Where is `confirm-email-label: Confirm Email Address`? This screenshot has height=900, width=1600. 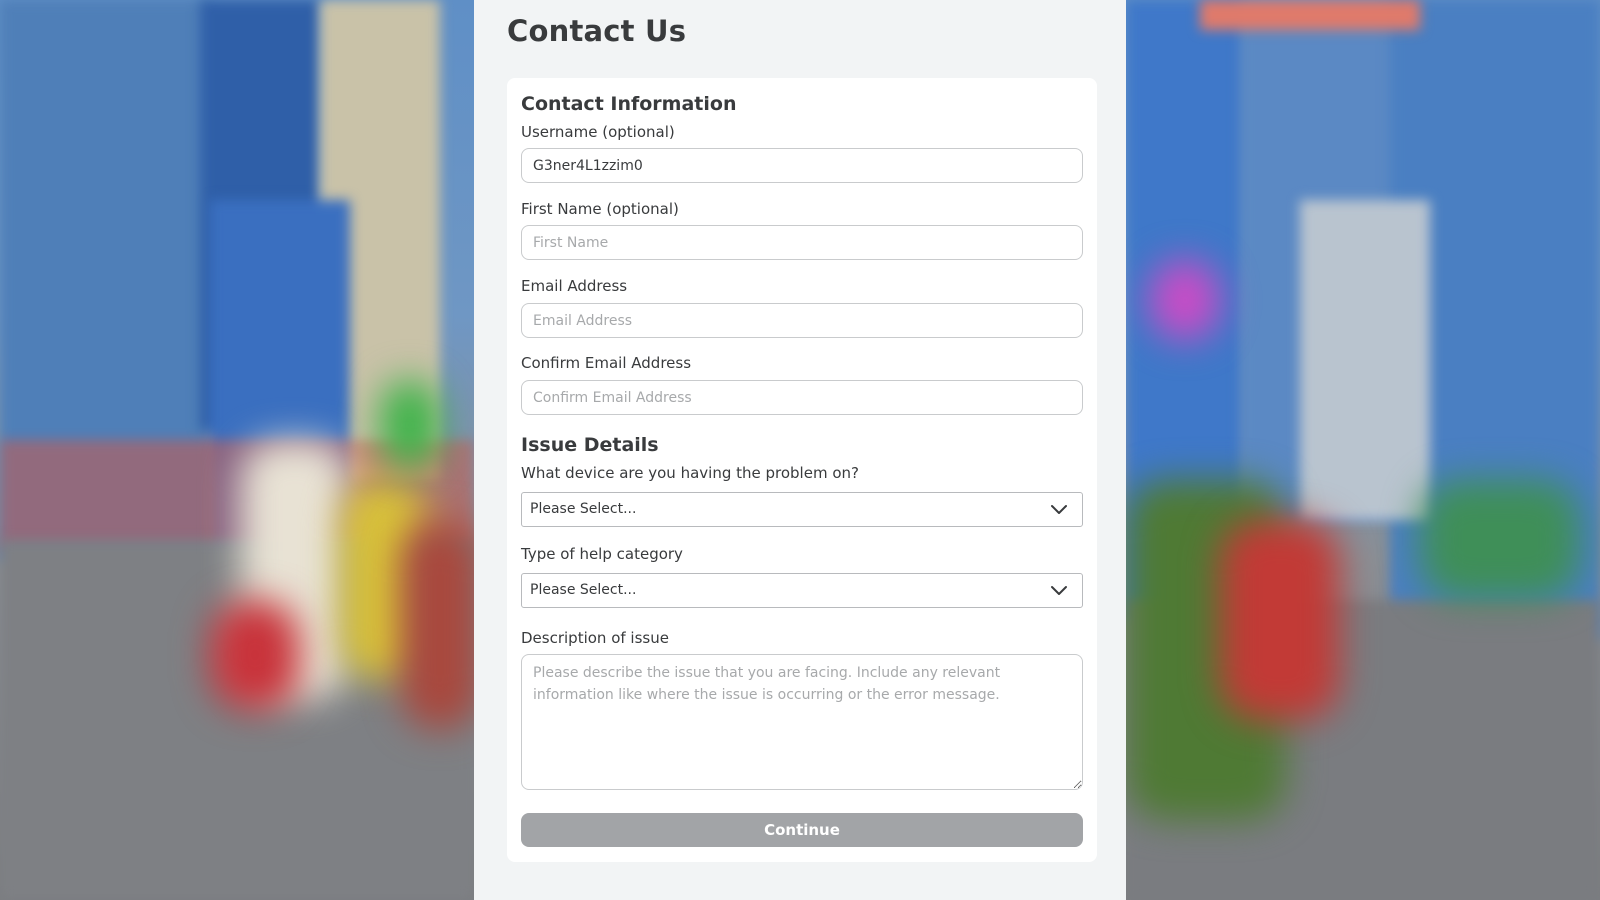 confirm-email-label: Confirm Email Address is located at coordinates (606, 363).